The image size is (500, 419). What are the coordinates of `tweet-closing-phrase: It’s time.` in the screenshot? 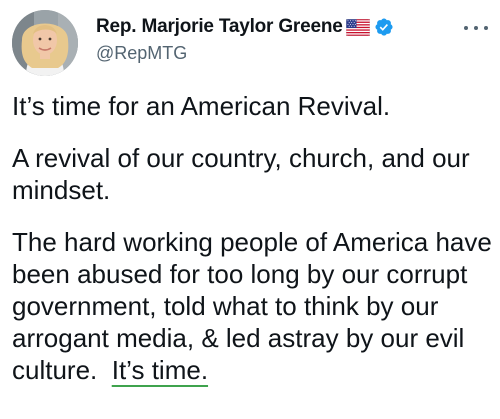 It's located at (160, 370).